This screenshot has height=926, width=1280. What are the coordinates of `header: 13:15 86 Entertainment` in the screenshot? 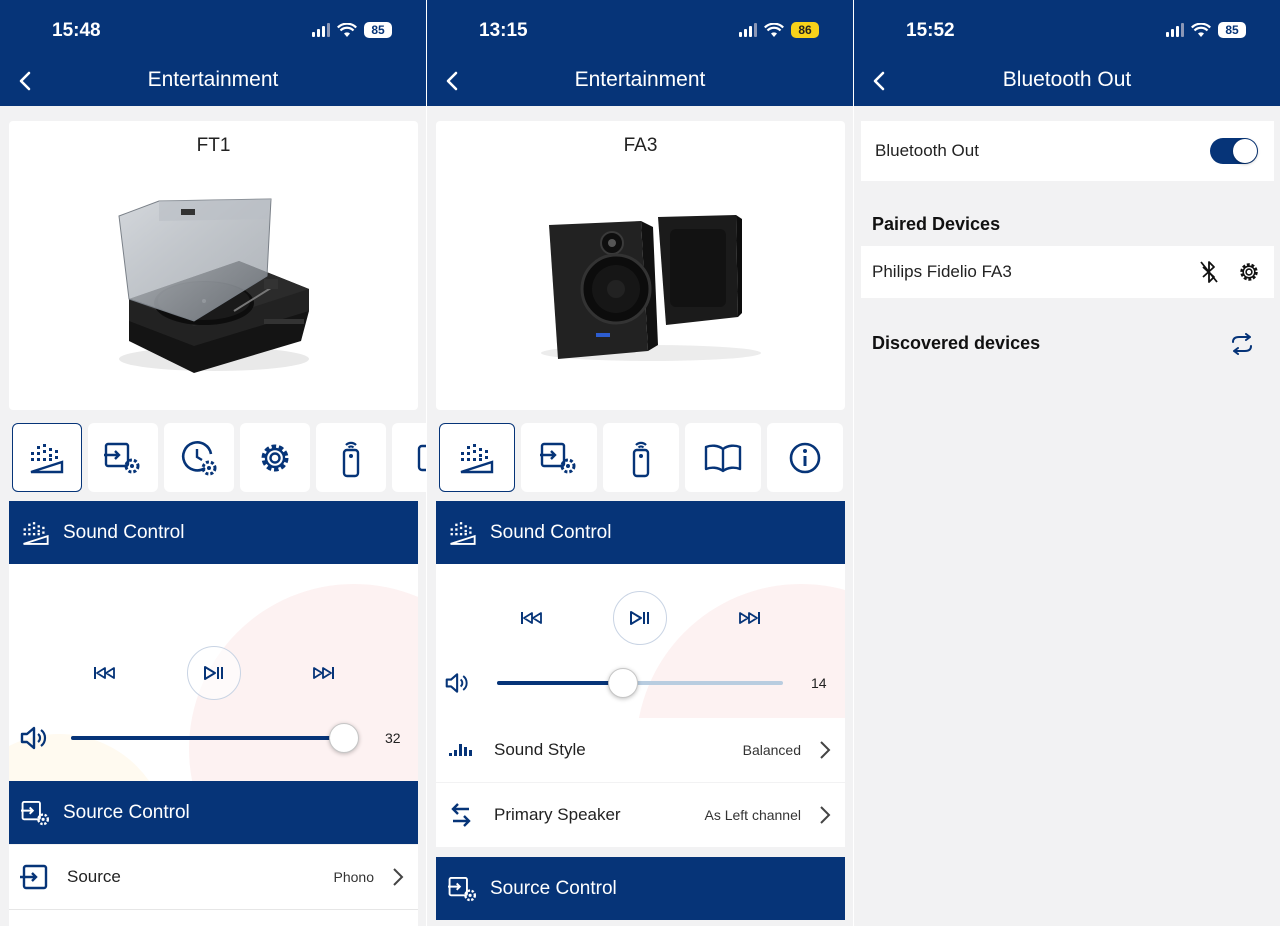 It's located at (640, 53).